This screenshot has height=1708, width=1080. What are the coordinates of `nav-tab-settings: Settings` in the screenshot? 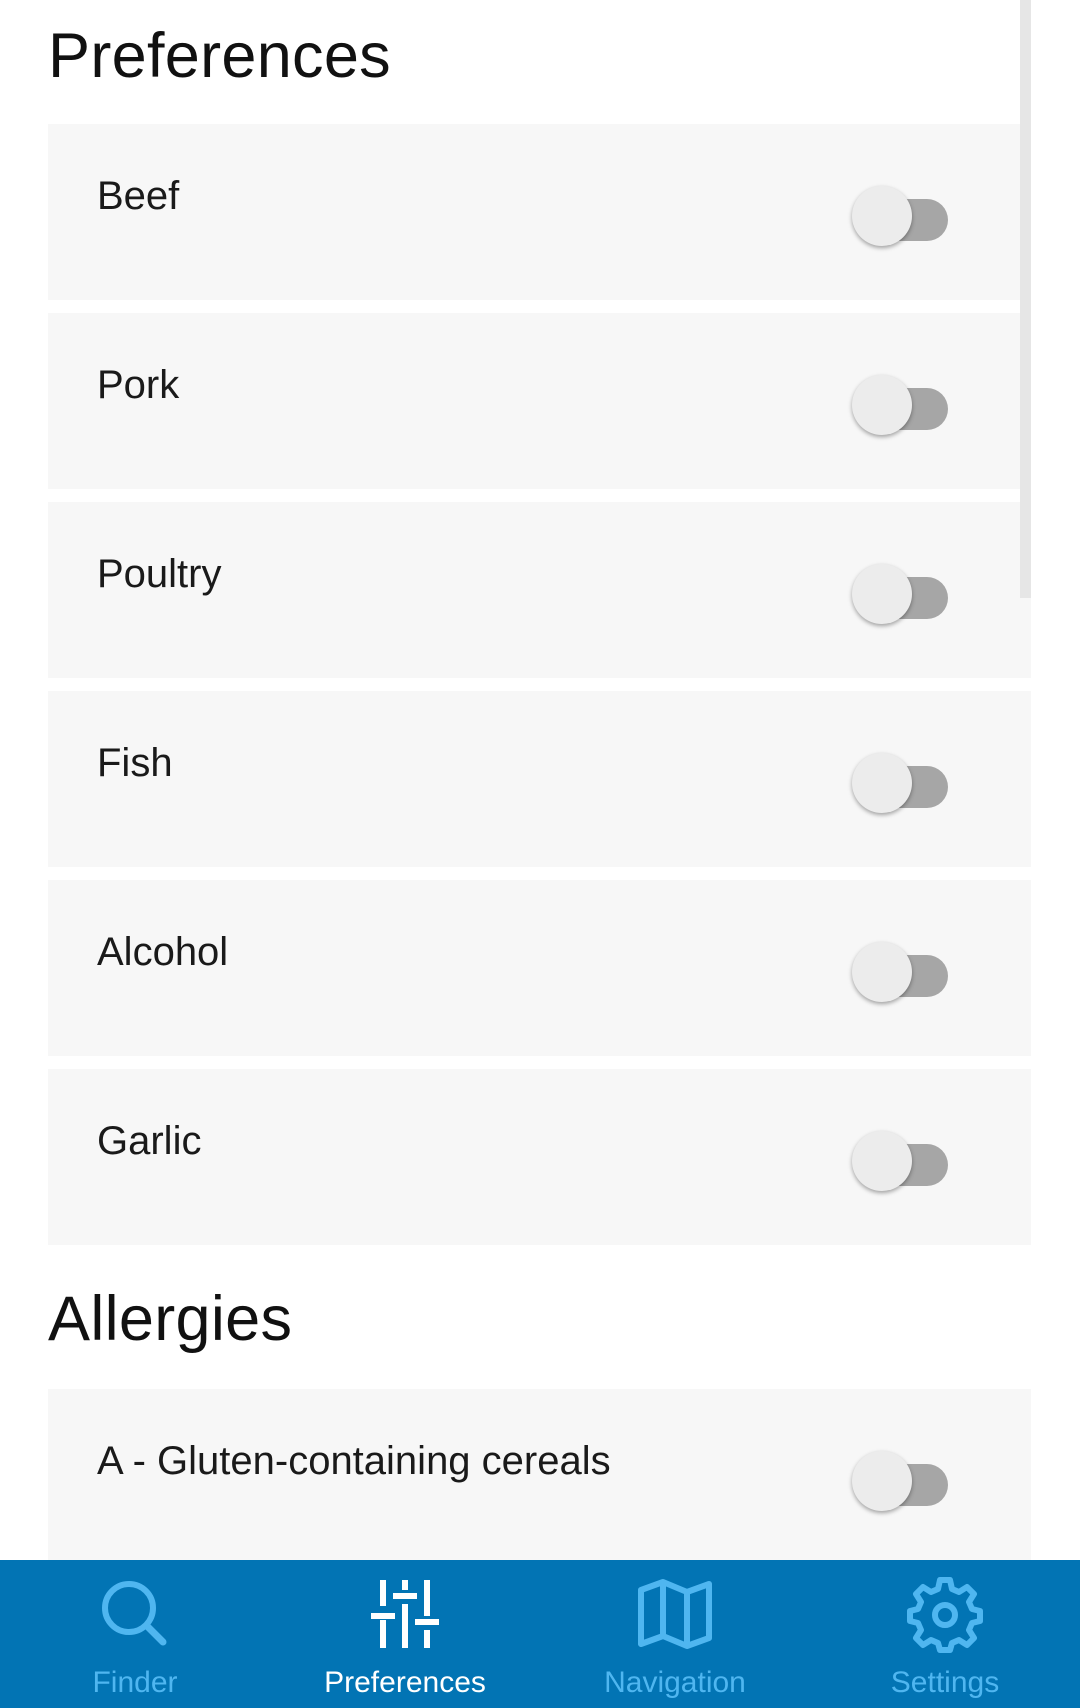 It's located at (945, 1634).